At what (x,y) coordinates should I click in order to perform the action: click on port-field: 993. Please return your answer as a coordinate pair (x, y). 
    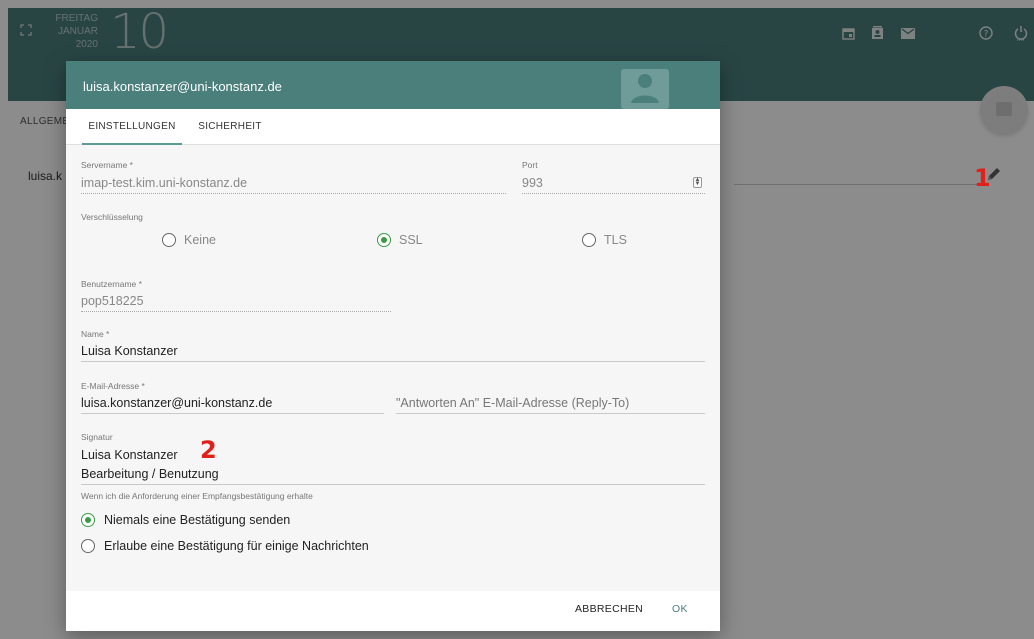
    Looking at the image, I should click on (532, 183).